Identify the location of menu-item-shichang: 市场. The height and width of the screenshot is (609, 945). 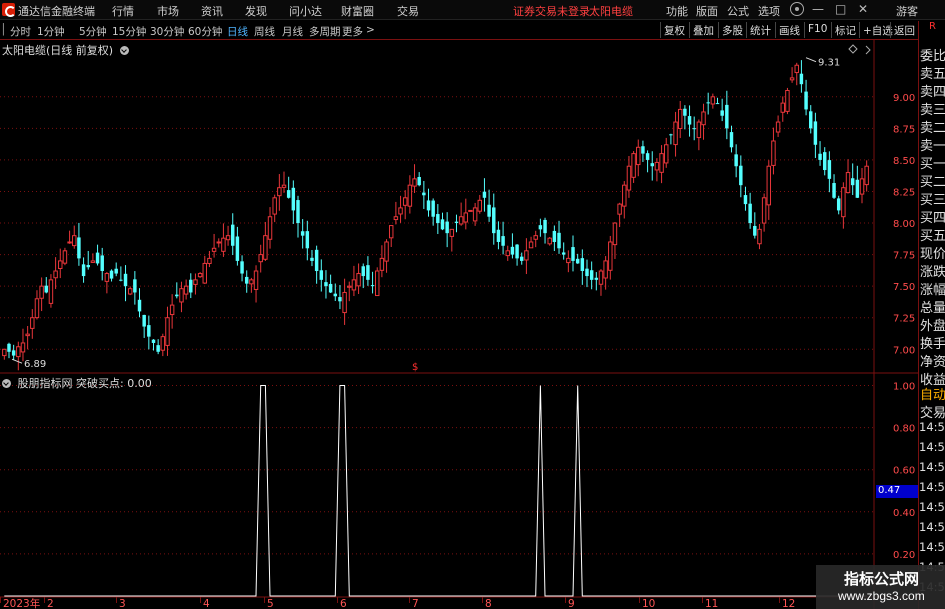
(168, 11).